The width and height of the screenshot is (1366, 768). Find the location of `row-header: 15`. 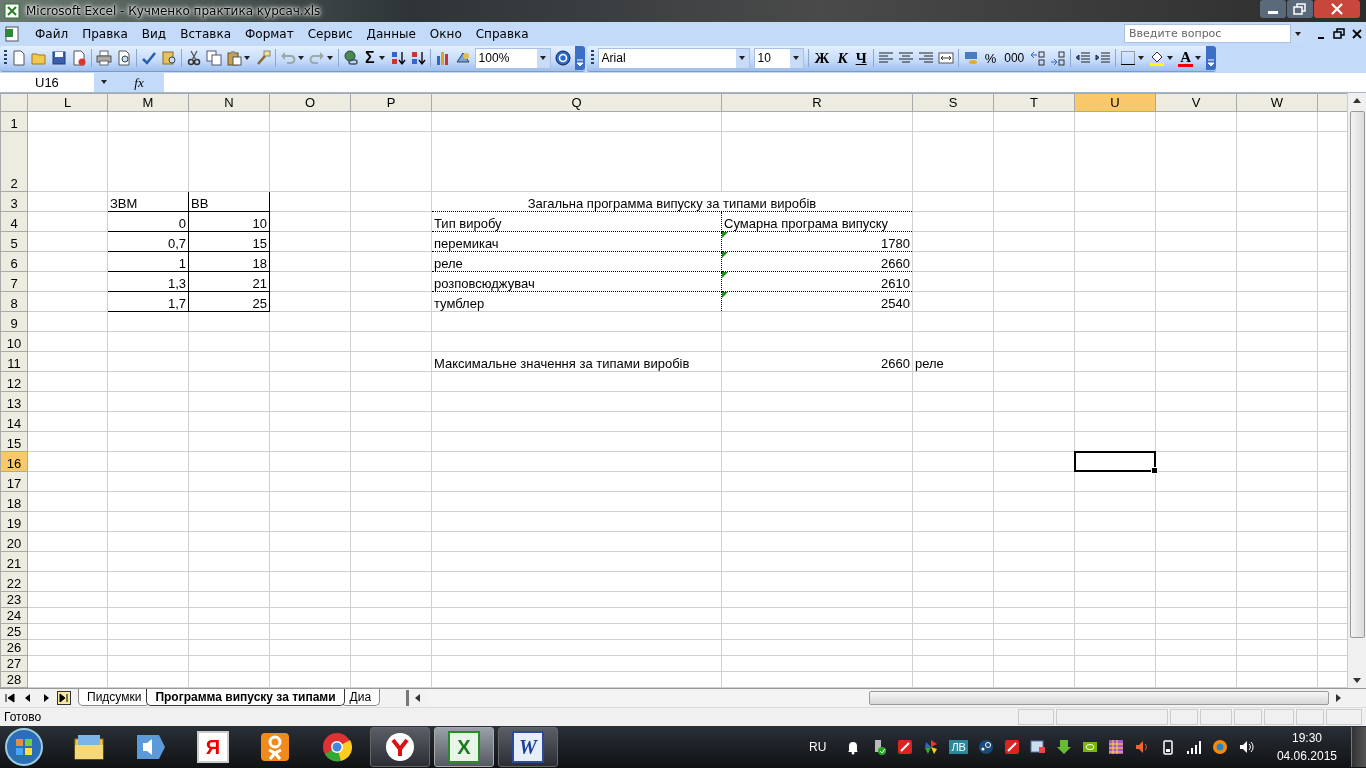

row-header: 15 is located at coordinates (14, 441).